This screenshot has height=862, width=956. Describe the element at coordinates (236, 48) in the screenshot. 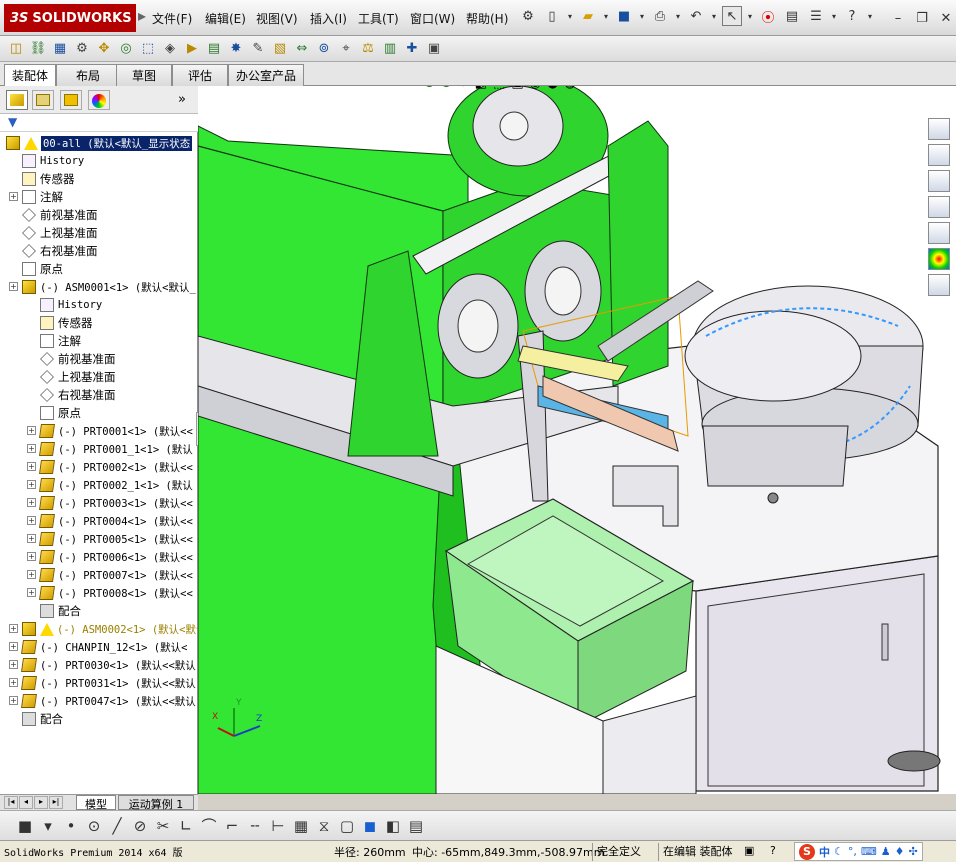

I see `exploded-view-icon: ✸` at that location.